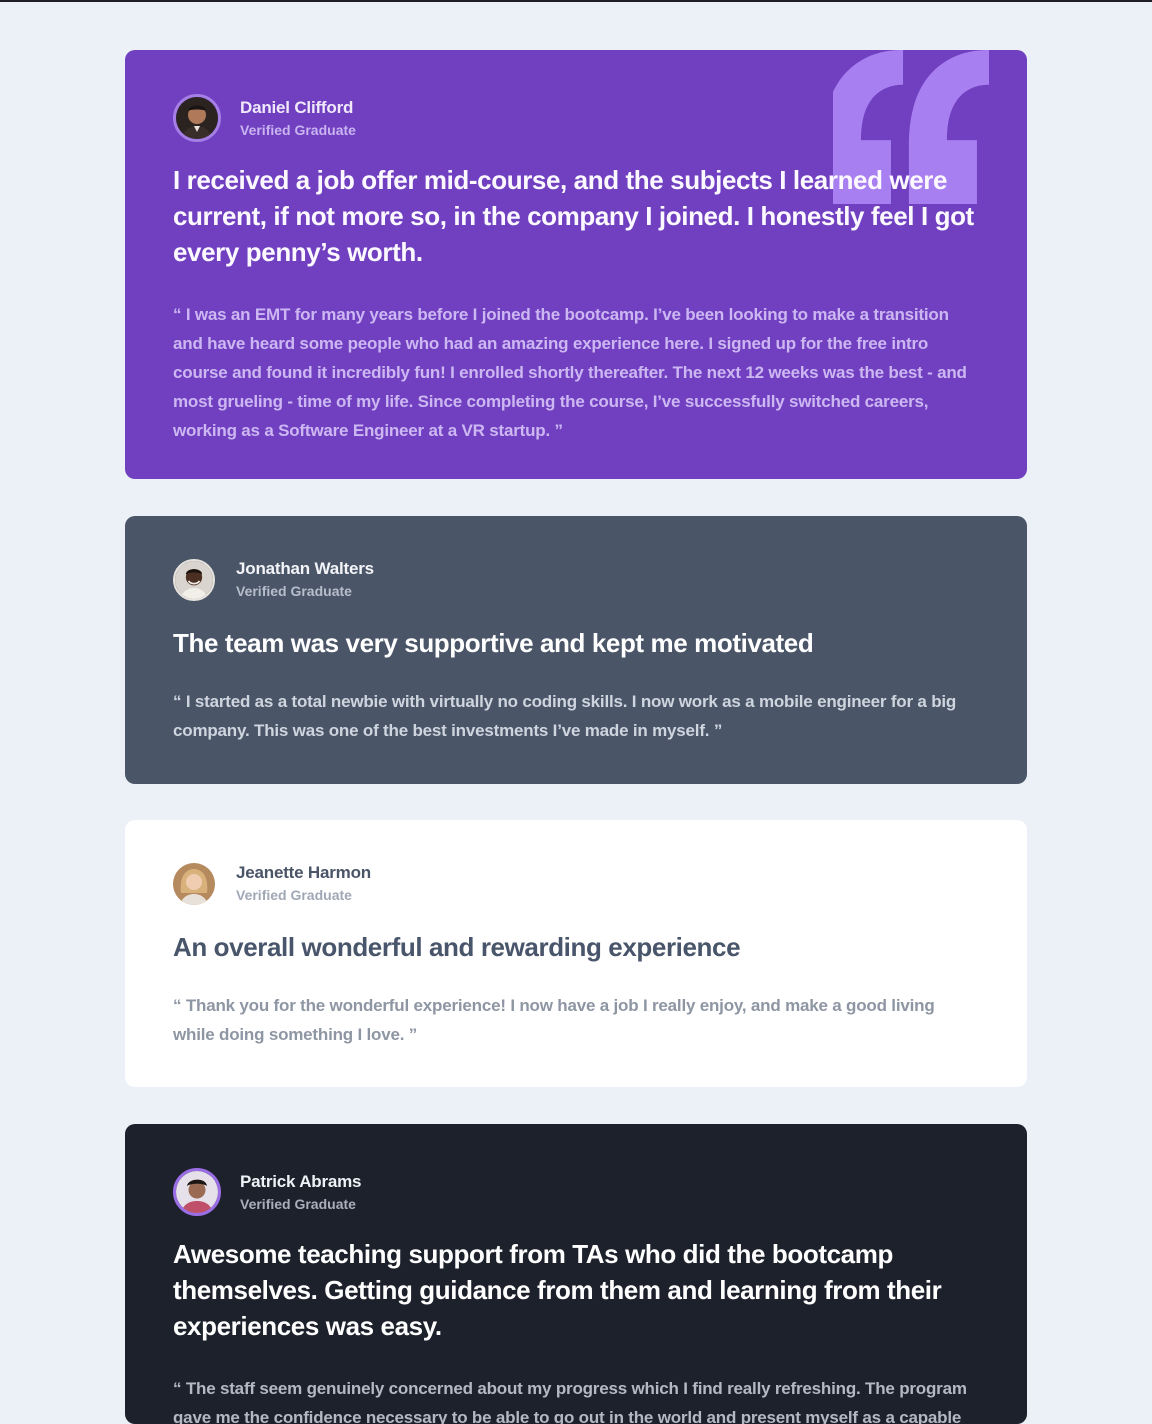 This screenshot has height=1424, width=1152. Describe the element at coordinates (305, 568) in the screenshot. I see `author-name: Jonathan Walters` at that location.